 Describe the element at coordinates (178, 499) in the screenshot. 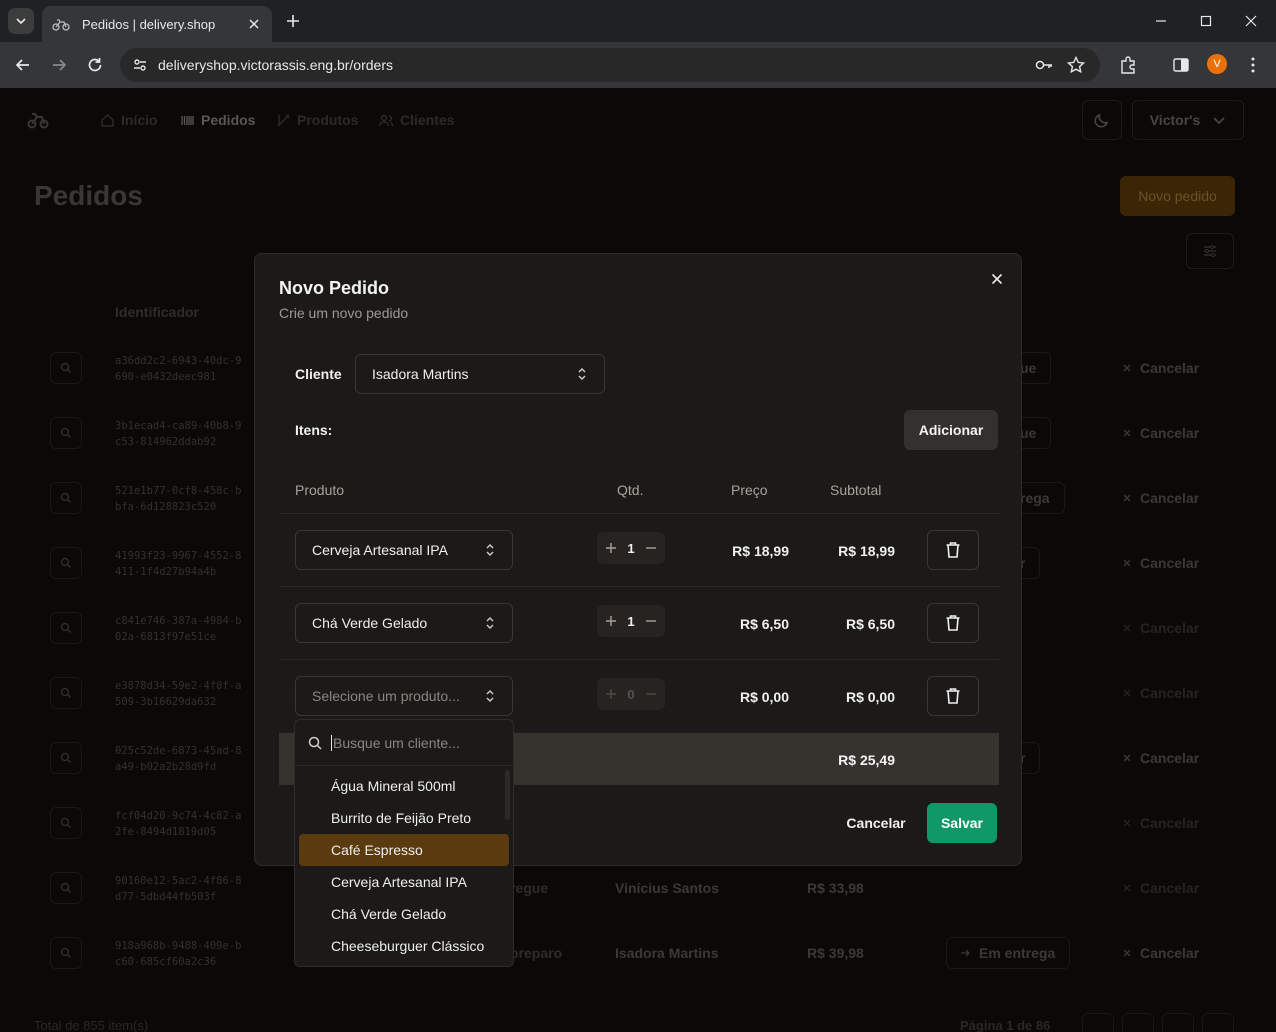

I see `order-id: 521e1b77-0cf8-458c-bbfa-6d128823c520` at that location.